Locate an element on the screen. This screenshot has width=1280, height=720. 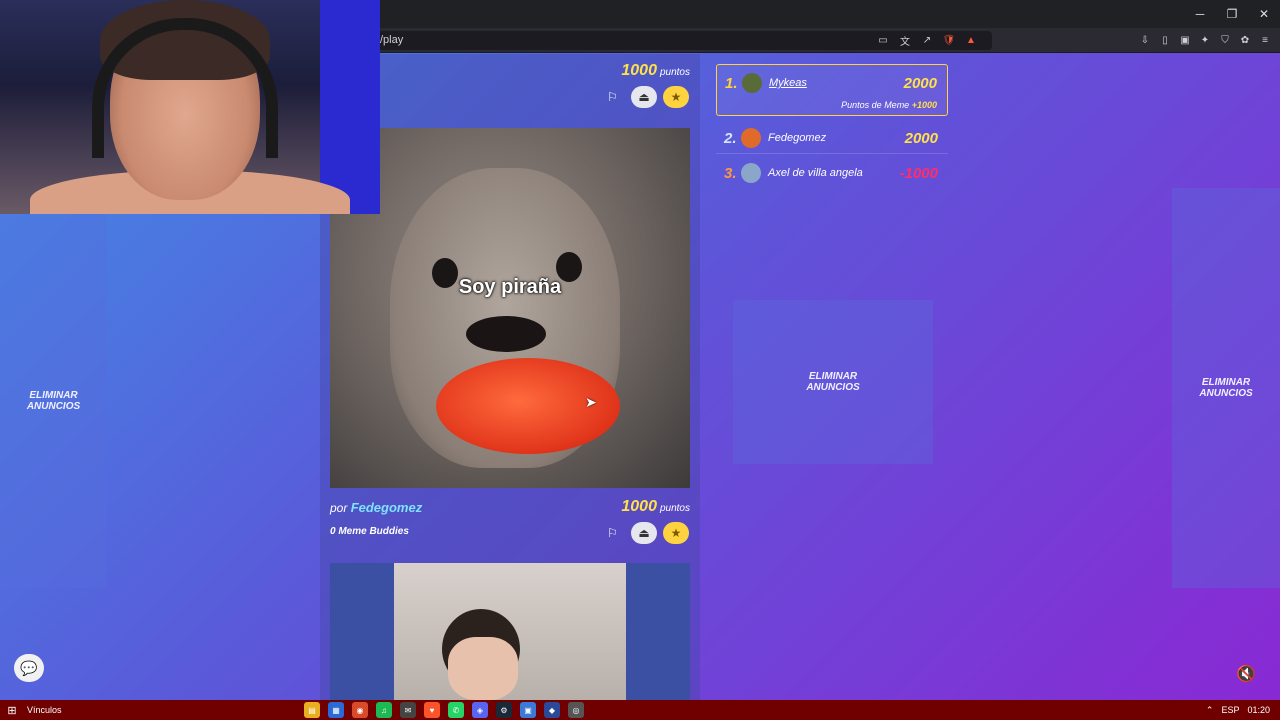
wallet-icon: ▣ is located at coordinates (1185, 40).